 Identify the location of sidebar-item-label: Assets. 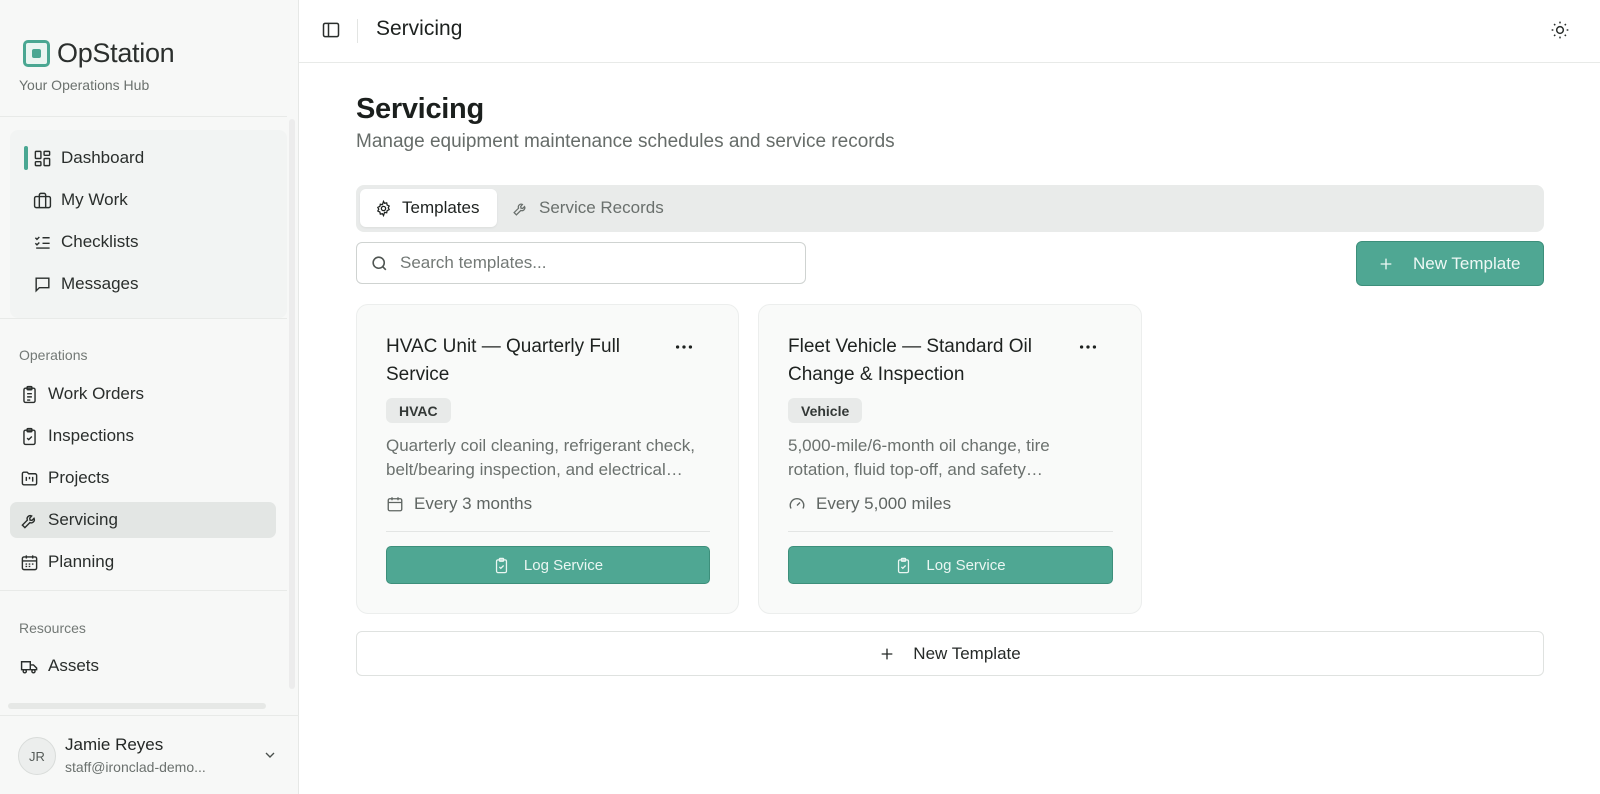
(74, 665).